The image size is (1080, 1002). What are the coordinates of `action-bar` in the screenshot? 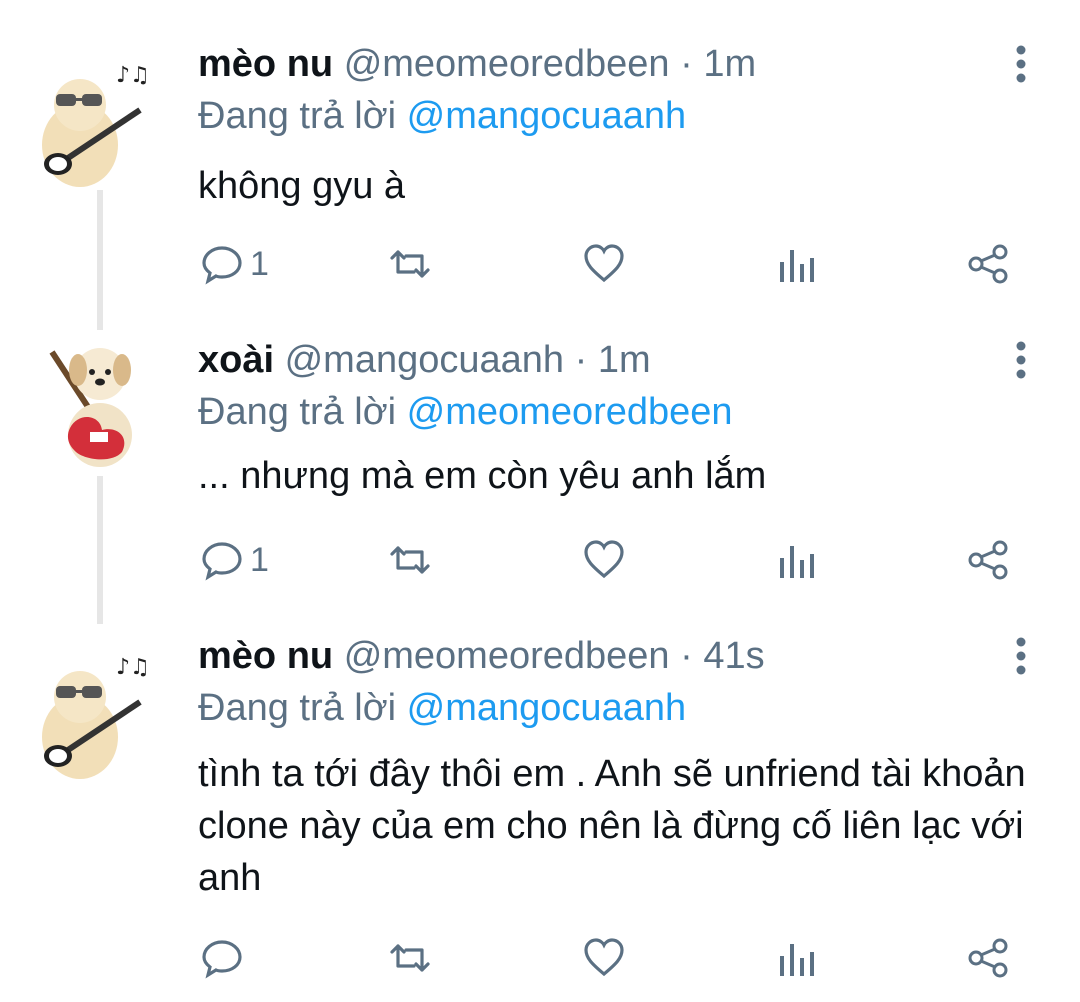 It's located at (613, 958).